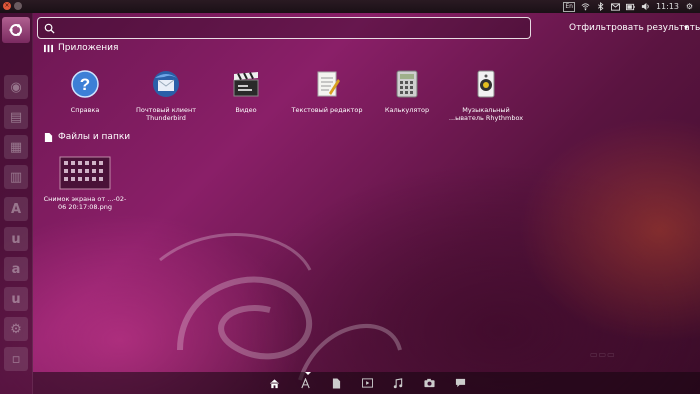  What do you see at coordinates (246, 110) in the screenshot?
I see `app-label: Видео` at bounding box center [246, 110].